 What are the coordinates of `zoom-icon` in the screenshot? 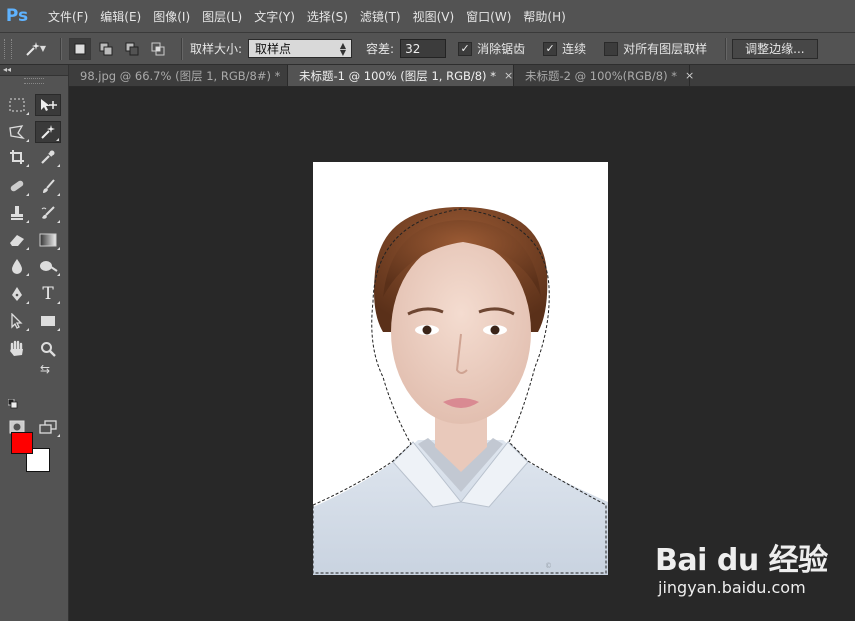 It's located at (48, 349).